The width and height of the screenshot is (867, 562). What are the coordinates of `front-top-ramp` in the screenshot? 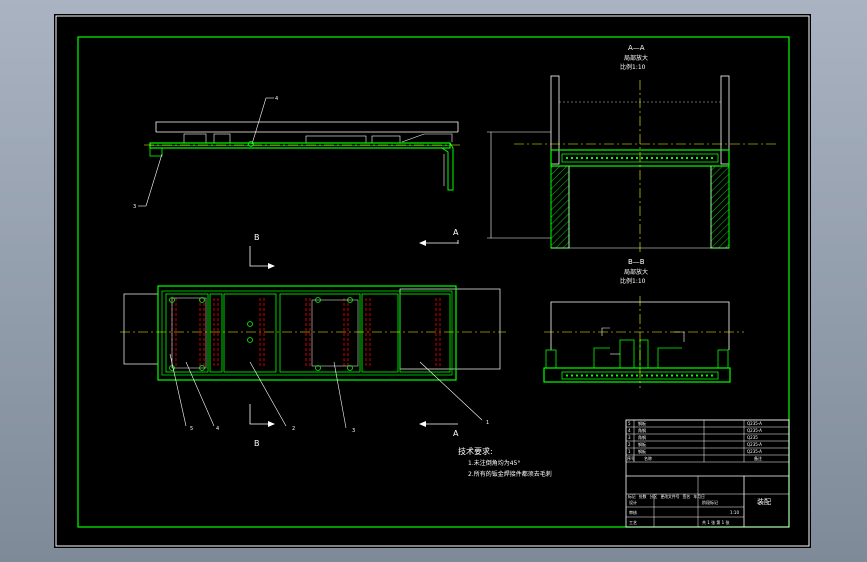 It's located at (427, 138).